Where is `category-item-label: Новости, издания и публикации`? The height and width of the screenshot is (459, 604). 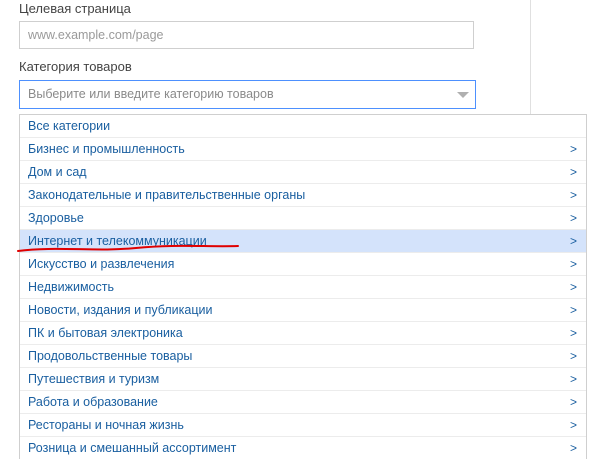 category-item-label: Новости, издания и публикации is located at coordinates (120, 310).